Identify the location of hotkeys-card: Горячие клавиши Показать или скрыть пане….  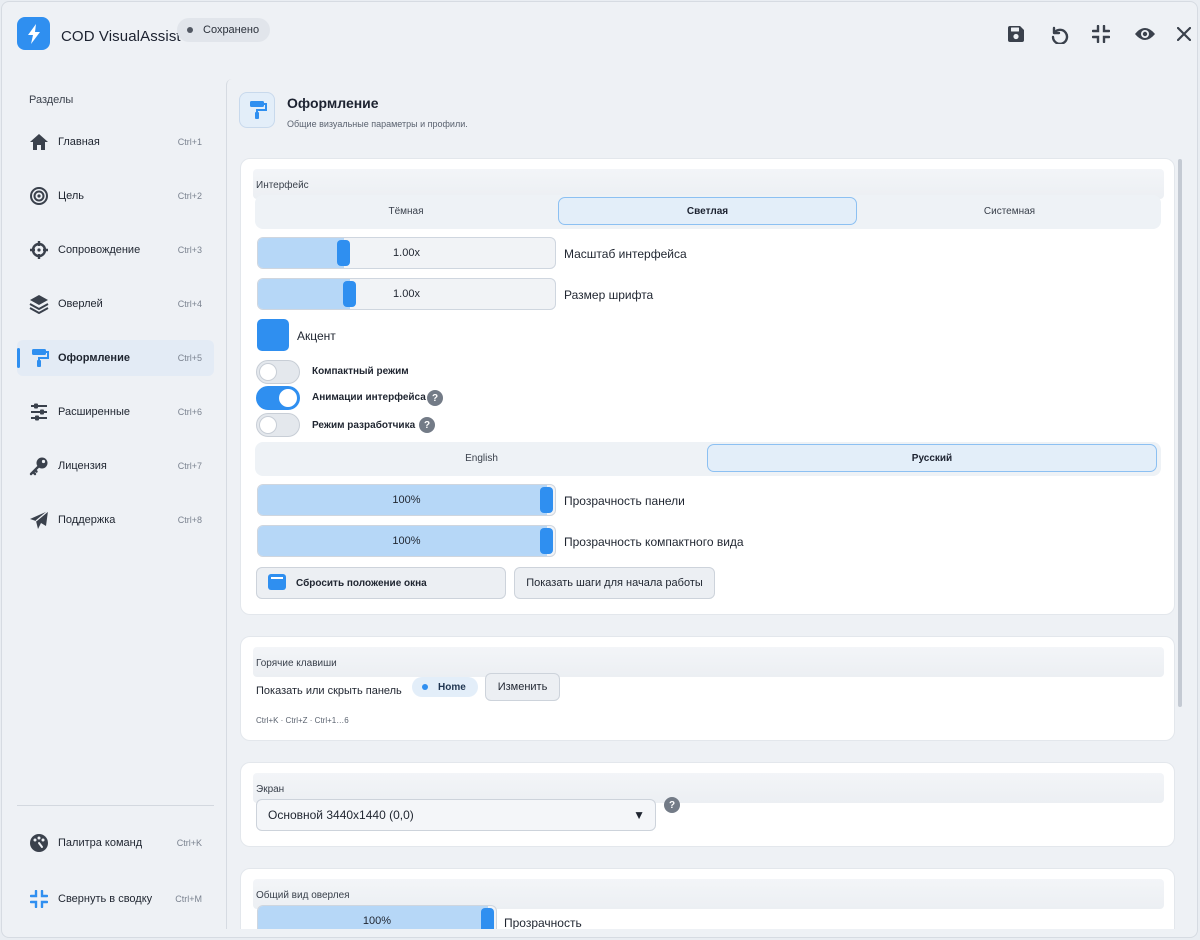
(707, 688).